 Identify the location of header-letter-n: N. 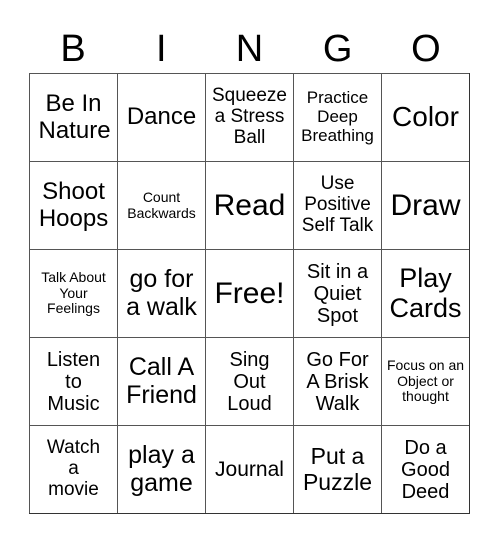
(249, 48).